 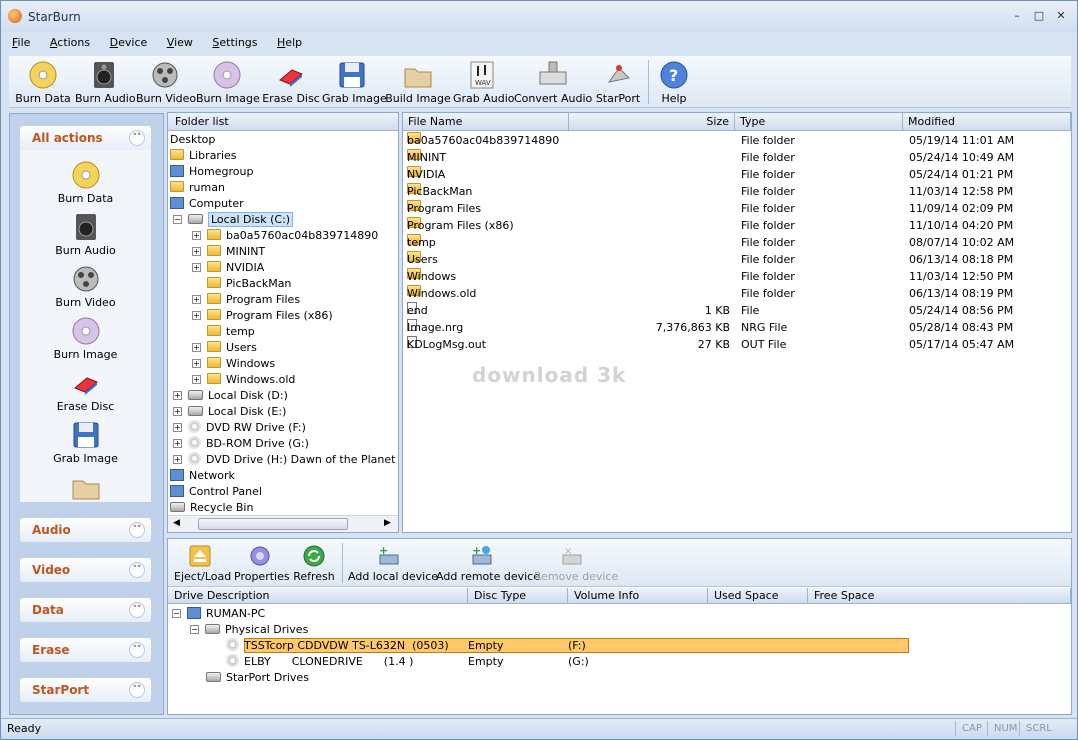 I want to click on tree-node-folder: + ba0a5760ac04b839714890, so click(x=285, y=236).